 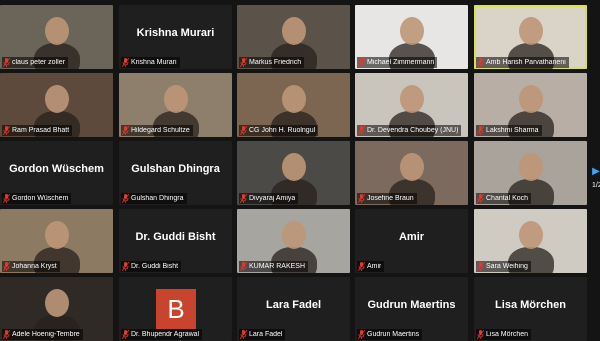 I want to click on participant-name-label: KUMAR RAKESH, so click(x=274, y=266).